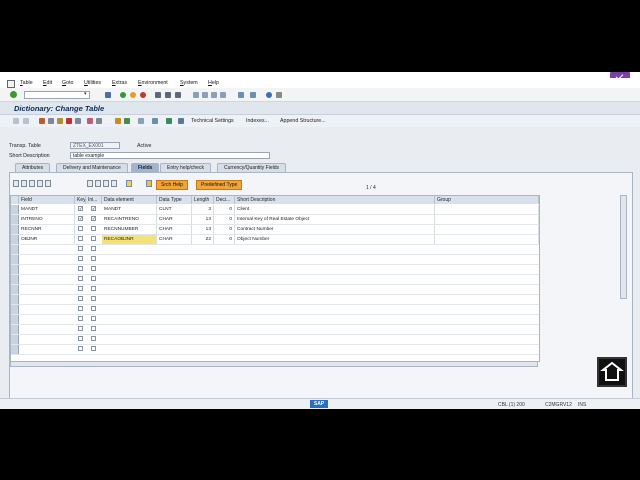  I want to click on srch-help-button: Srch Help, so click(172, 185).